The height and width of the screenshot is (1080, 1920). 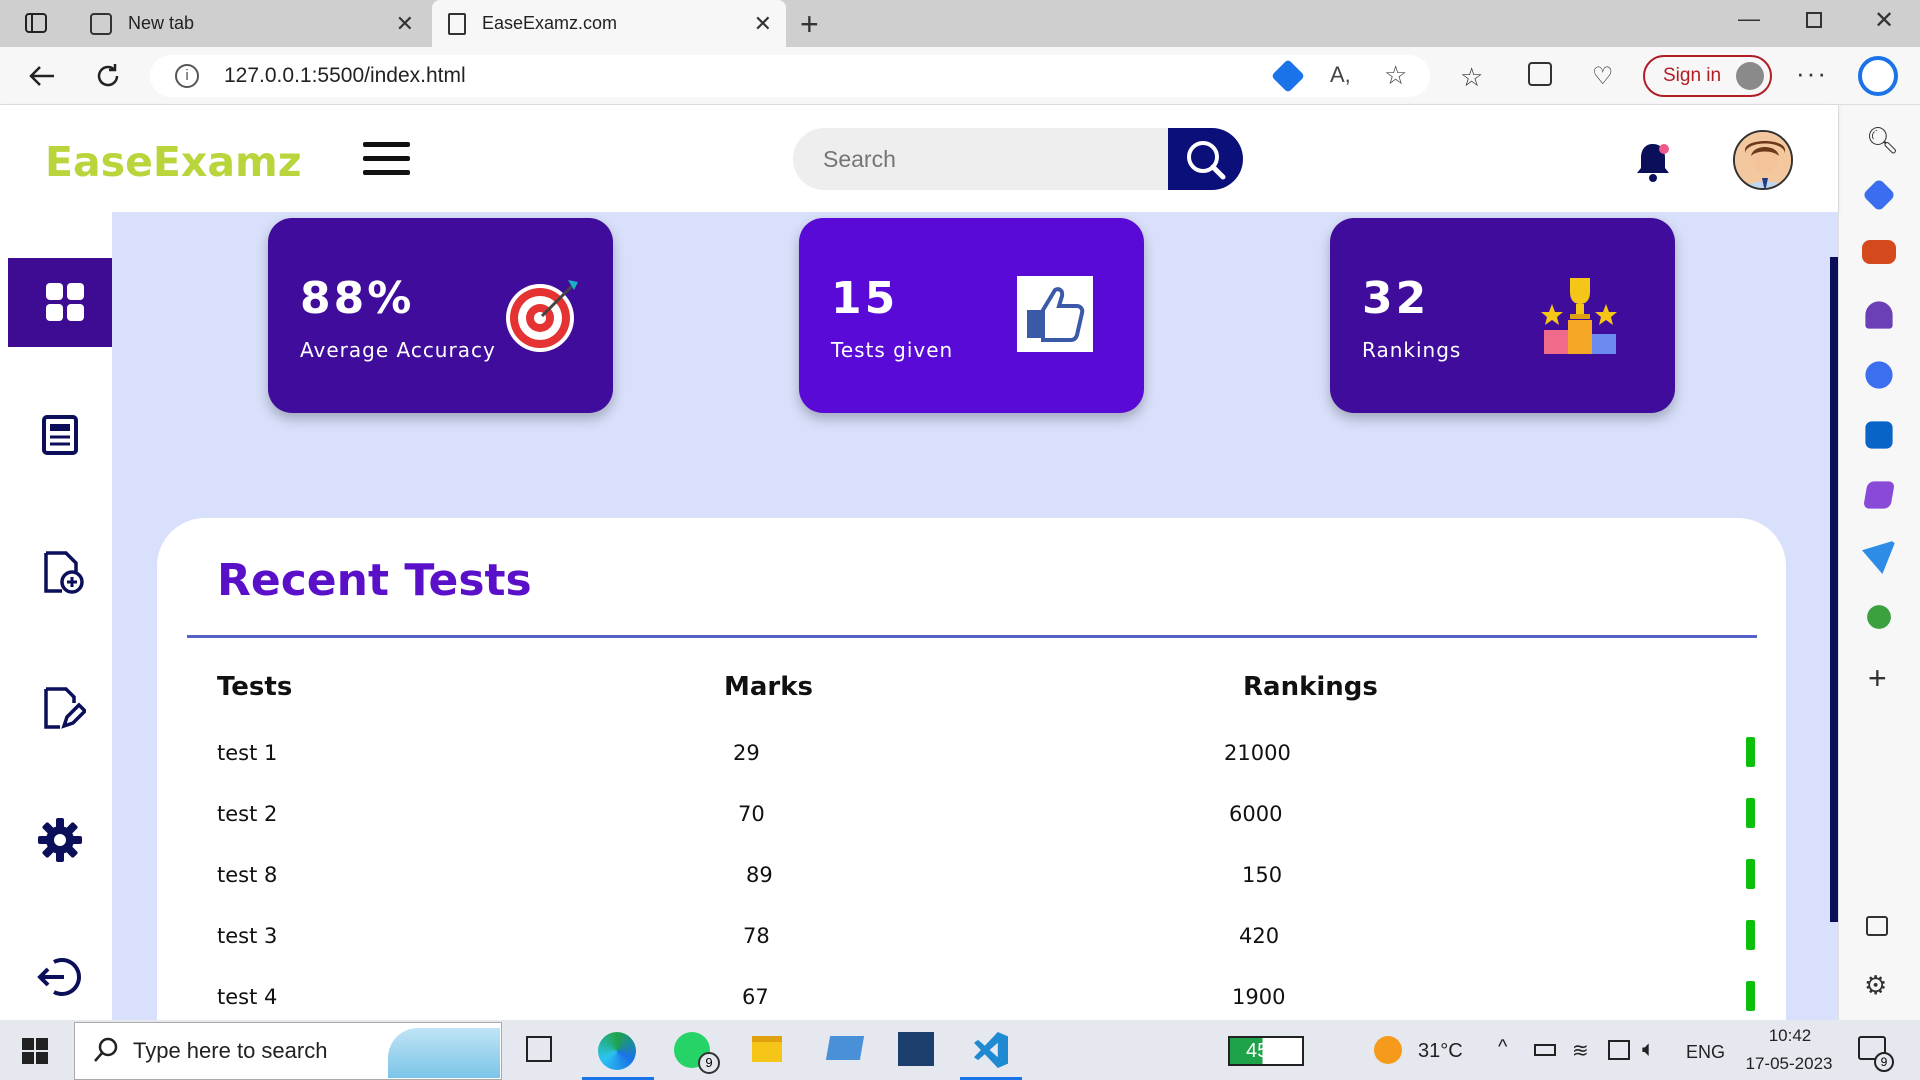 I want to click on refresh-icon, so click(x=108, y=78).